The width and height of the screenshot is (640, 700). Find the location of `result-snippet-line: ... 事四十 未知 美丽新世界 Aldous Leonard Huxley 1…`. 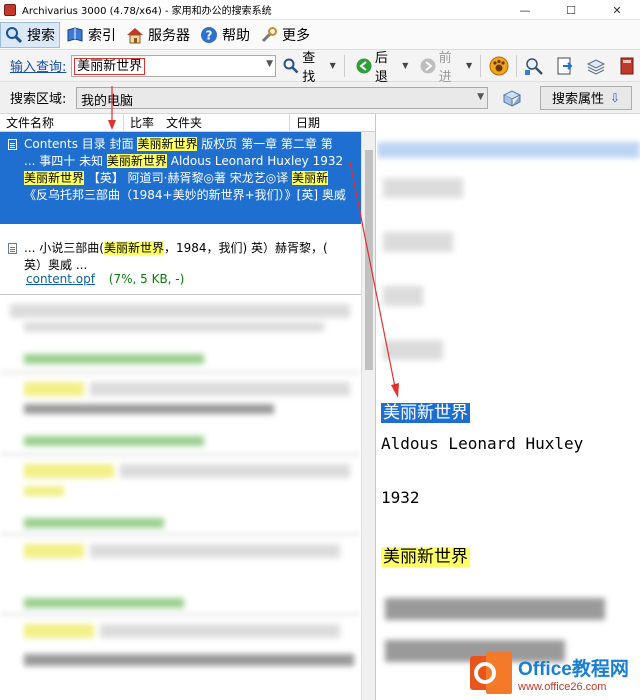

result-snippet-line: ... 事四十 未知 美丽新世界 Aldous Leonard Huxley 1… is located at coordinates (196, 161).